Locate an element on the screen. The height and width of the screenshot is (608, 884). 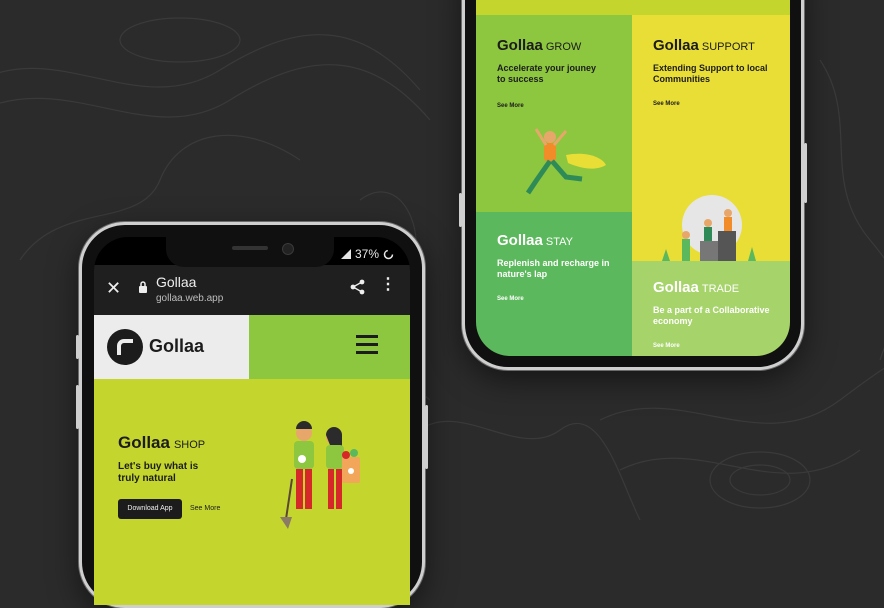
download-app-button: Download App is located at coordinates (150, 509).